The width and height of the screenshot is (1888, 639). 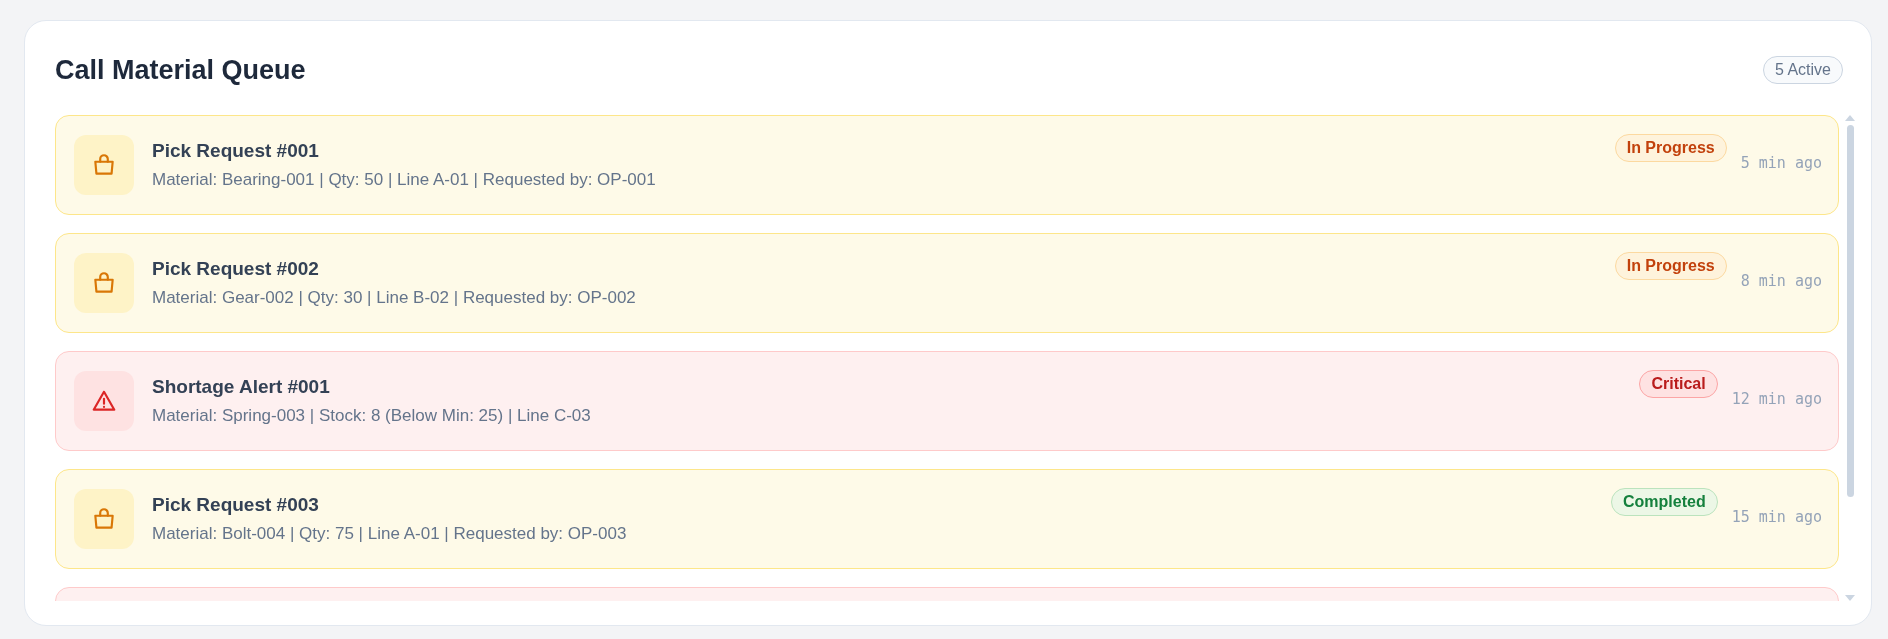 What do you see at coordinates (947, 165) in the screenshot?
I see `queue-item: Pick Request #001 Material: Bearing-001 | Qty: 50 | Line A-01 | Requested by: OP-001 In Progress 5 min ago` at bounding box center [947, 165].